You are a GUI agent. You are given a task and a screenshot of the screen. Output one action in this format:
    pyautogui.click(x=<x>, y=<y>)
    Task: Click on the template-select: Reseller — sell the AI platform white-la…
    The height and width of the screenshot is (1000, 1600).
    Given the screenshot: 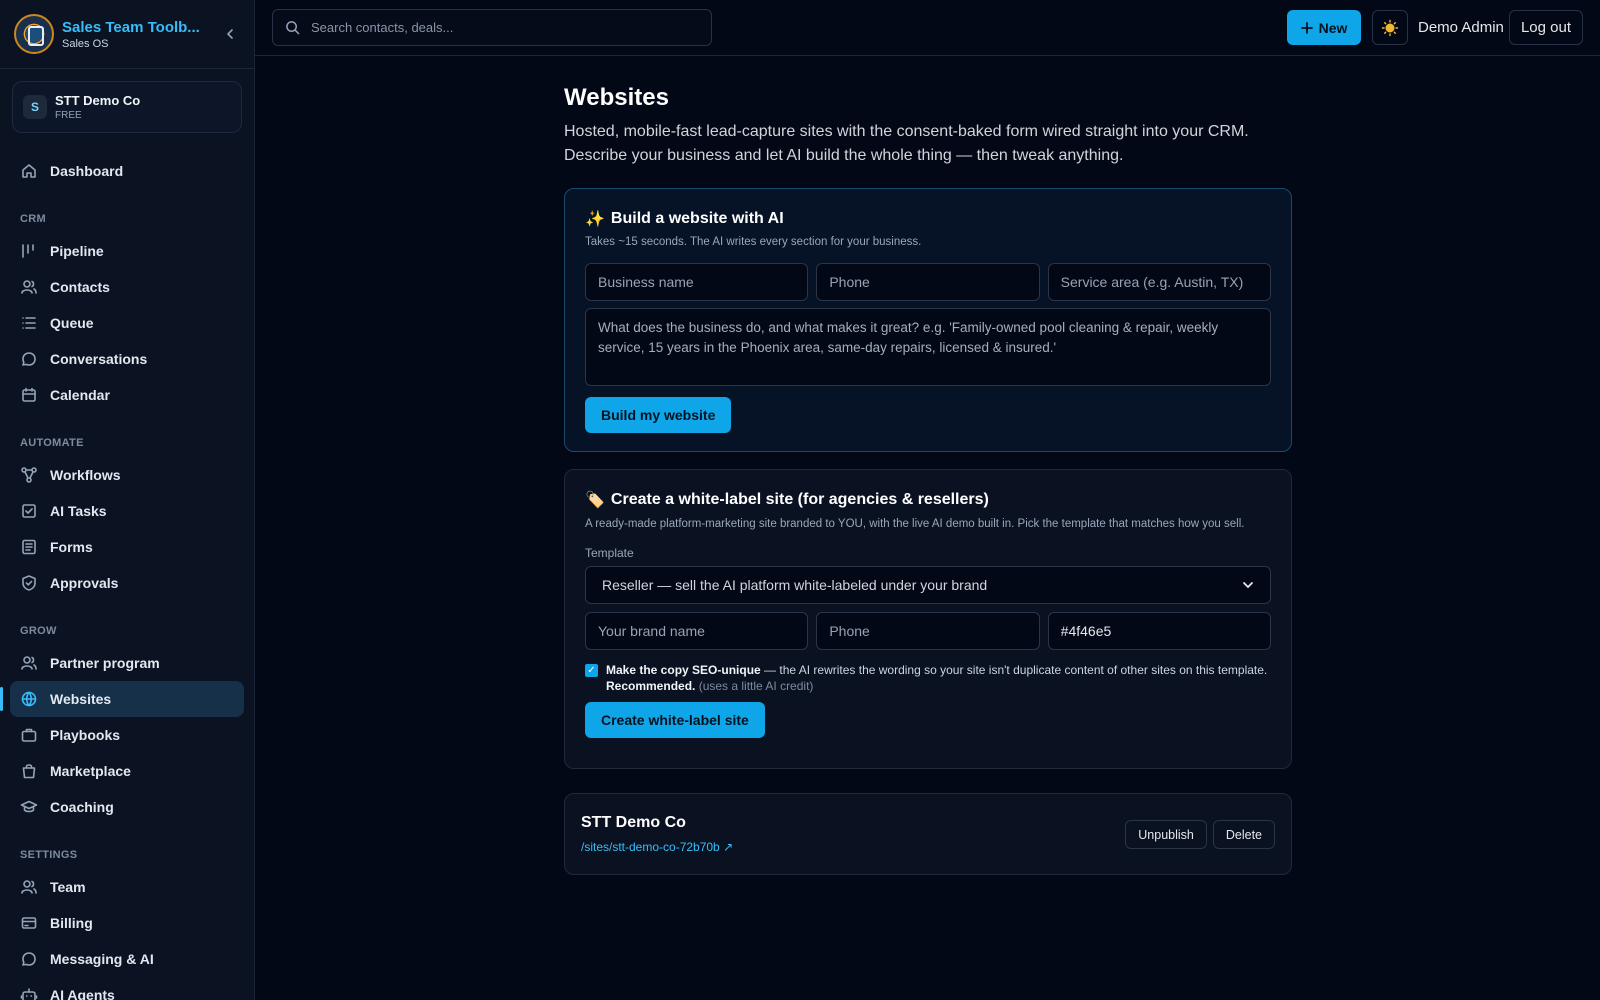 What is the action you would take?
    pyautogui.click(x=928, y=585)
    